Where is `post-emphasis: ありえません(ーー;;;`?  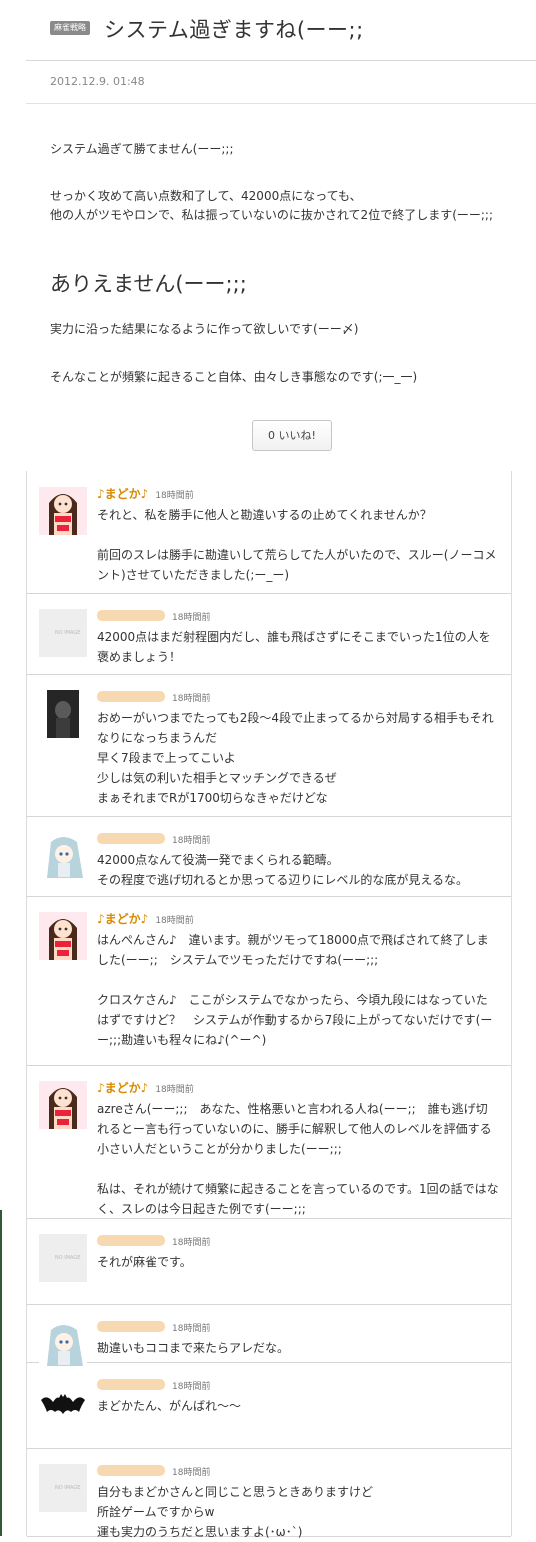
post-emphasis: ありえません(ーー;;; is located at coordinates (148, 284).